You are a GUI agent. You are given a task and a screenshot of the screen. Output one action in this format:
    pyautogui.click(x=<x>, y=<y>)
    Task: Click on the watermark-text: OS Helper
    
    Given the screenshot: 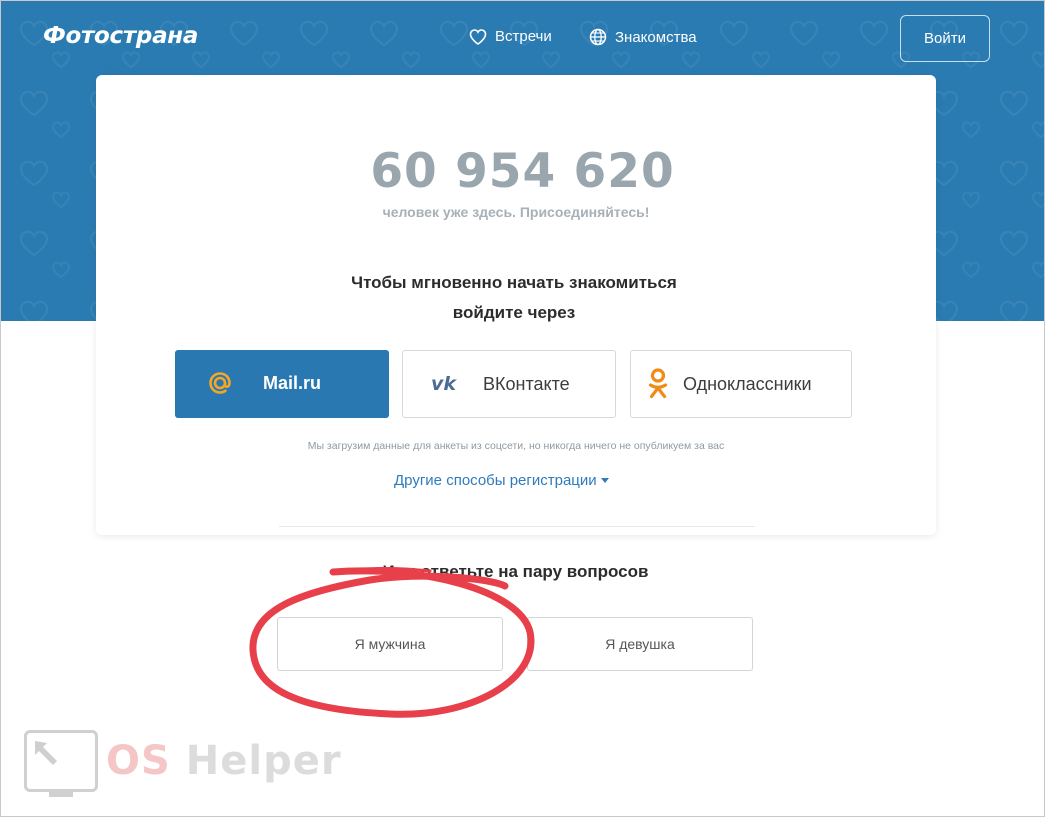 What is the action you would take?
    pyautogui.click(x=224, y=761)
    